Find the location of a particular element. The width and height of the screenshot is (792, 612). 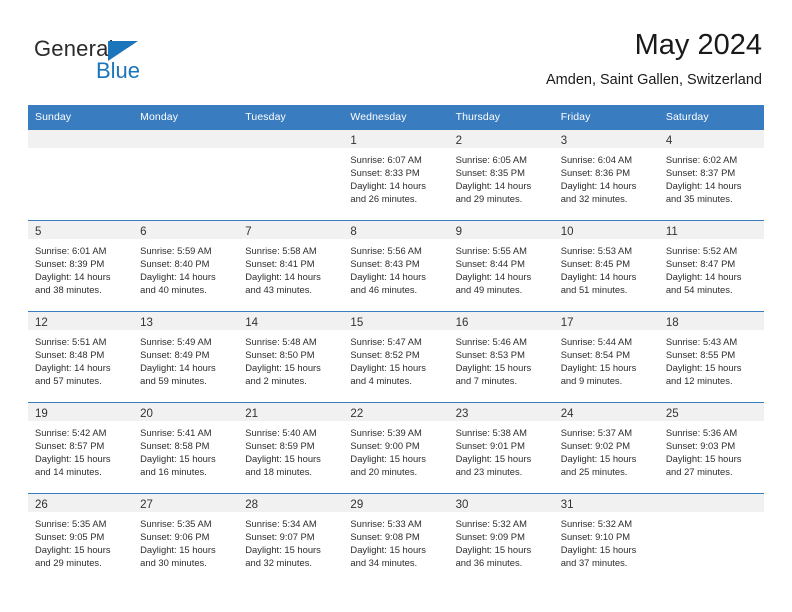

day-number: 18 is located at coordinates (672, 323).